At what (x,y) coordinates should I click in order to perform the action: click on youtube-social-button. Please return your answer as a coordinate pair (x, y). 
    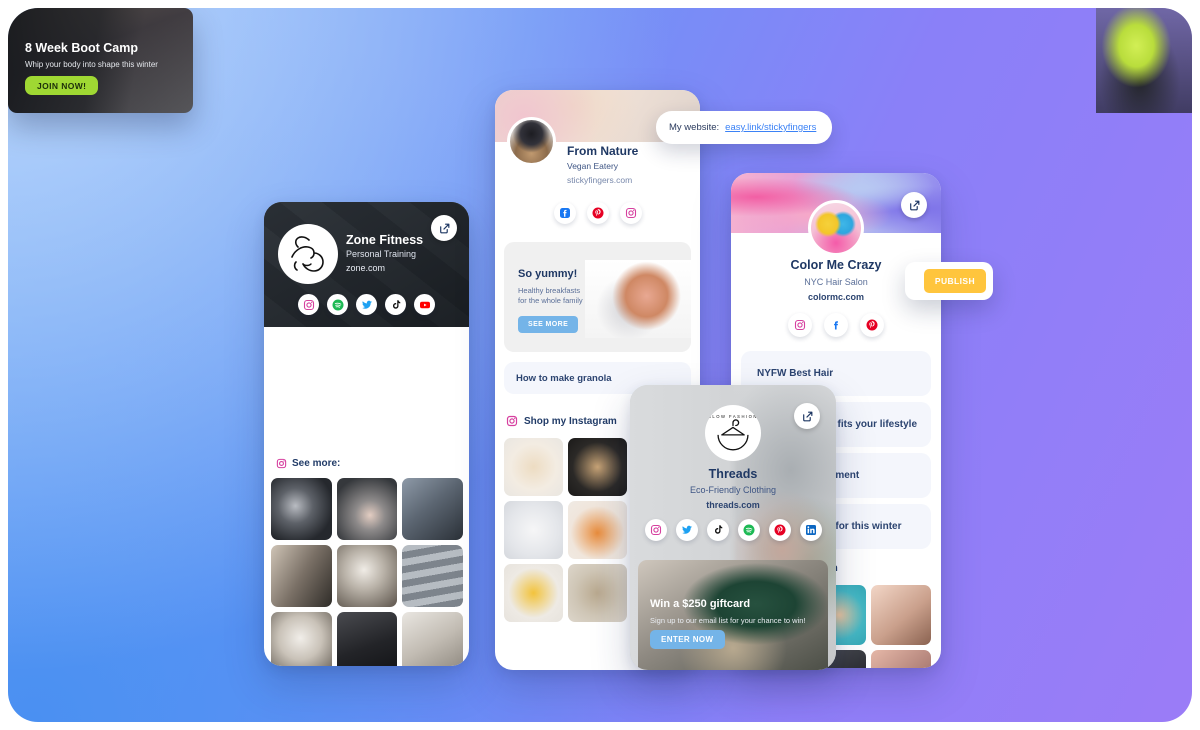
    Looking at the image, I should click on (424, 304).